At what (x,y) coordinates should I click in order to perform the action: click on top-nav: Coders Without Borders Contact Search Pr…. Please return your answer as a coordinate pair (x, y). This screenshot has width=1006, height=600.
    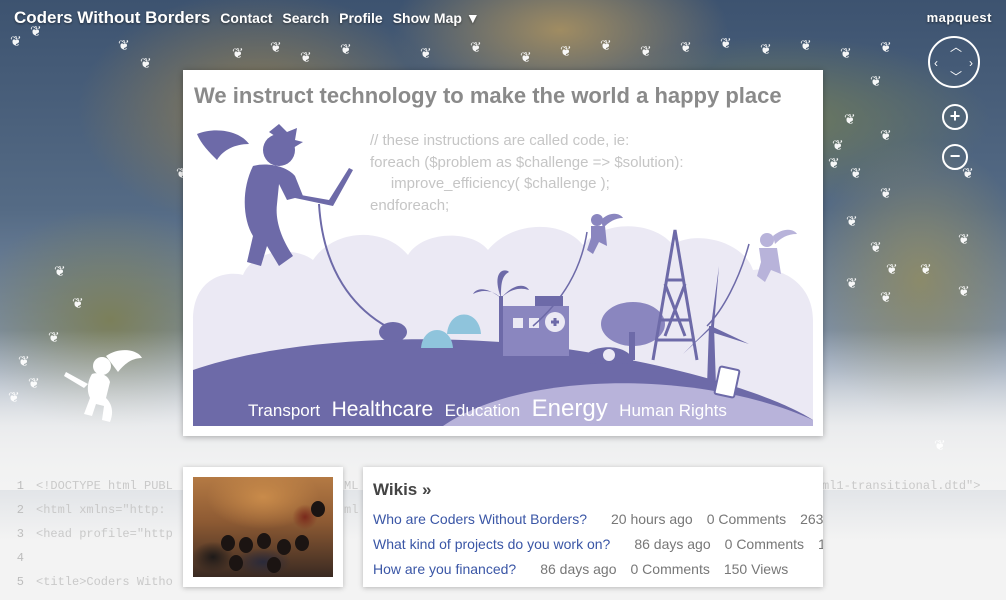
    Looking at the image, I should click on (247, 18).